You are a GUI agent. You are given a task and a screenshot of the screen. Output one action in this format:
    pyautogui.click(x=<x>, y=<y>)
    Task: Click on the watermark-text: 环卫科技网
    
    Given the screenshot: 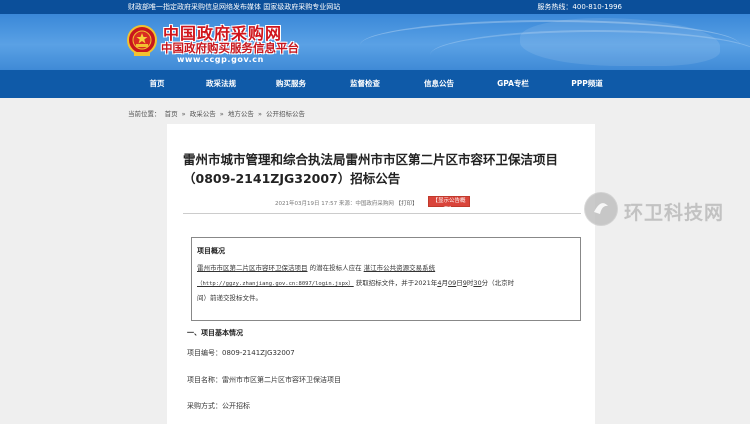 What is the action you would take?
    pyautogui.click(x=674, y=213)
    